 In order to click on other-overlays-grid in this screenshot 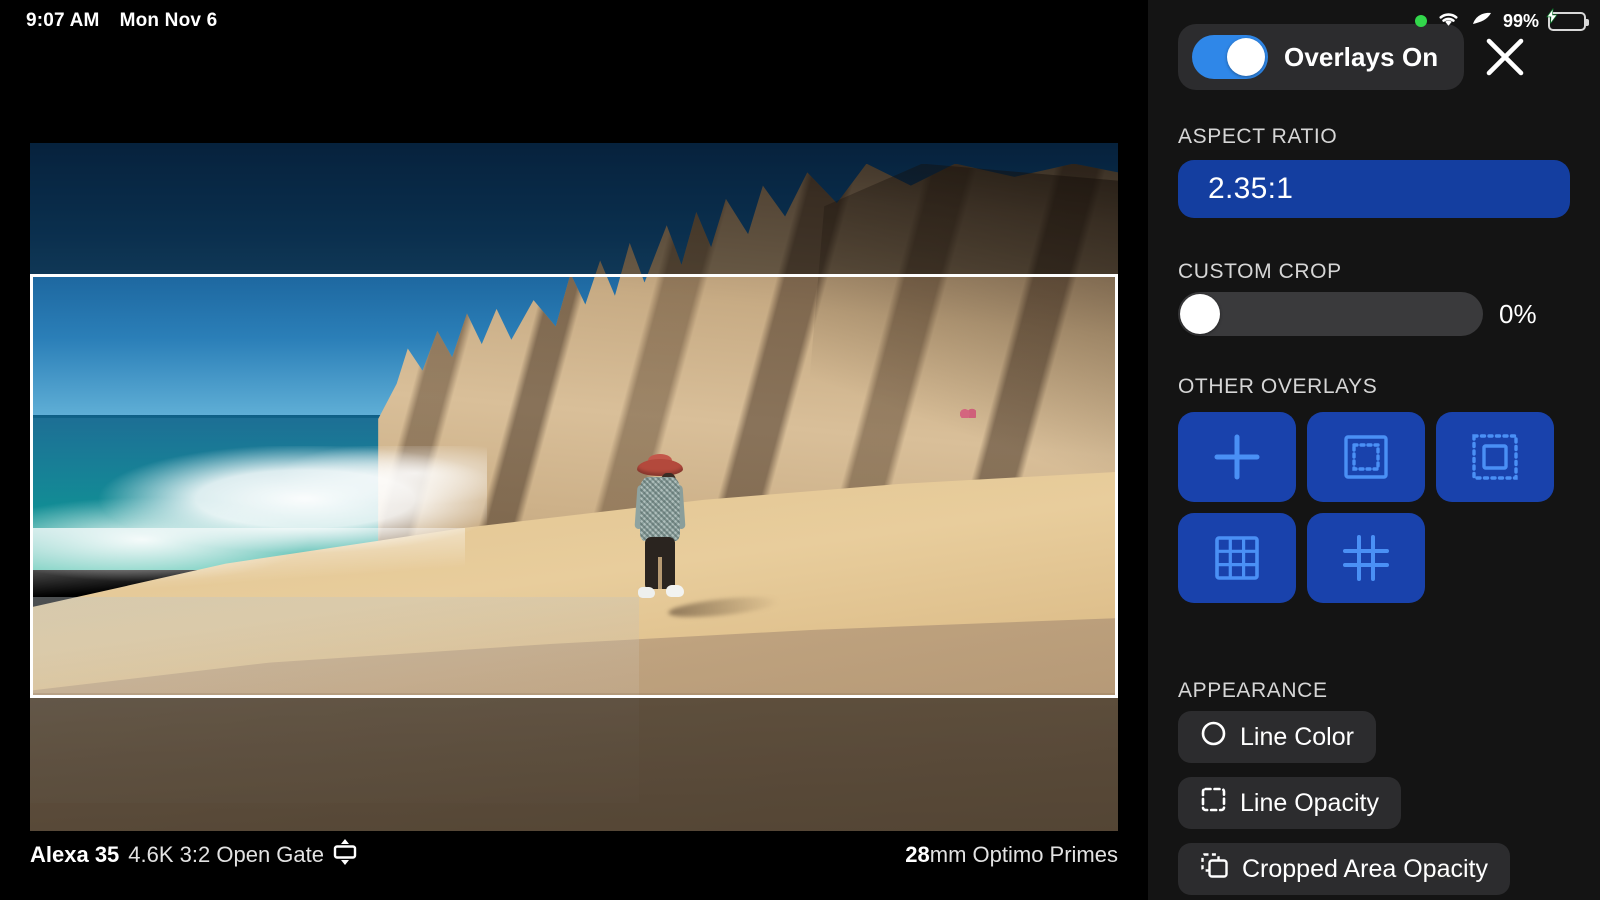, I will do `click(1366, 507)`.